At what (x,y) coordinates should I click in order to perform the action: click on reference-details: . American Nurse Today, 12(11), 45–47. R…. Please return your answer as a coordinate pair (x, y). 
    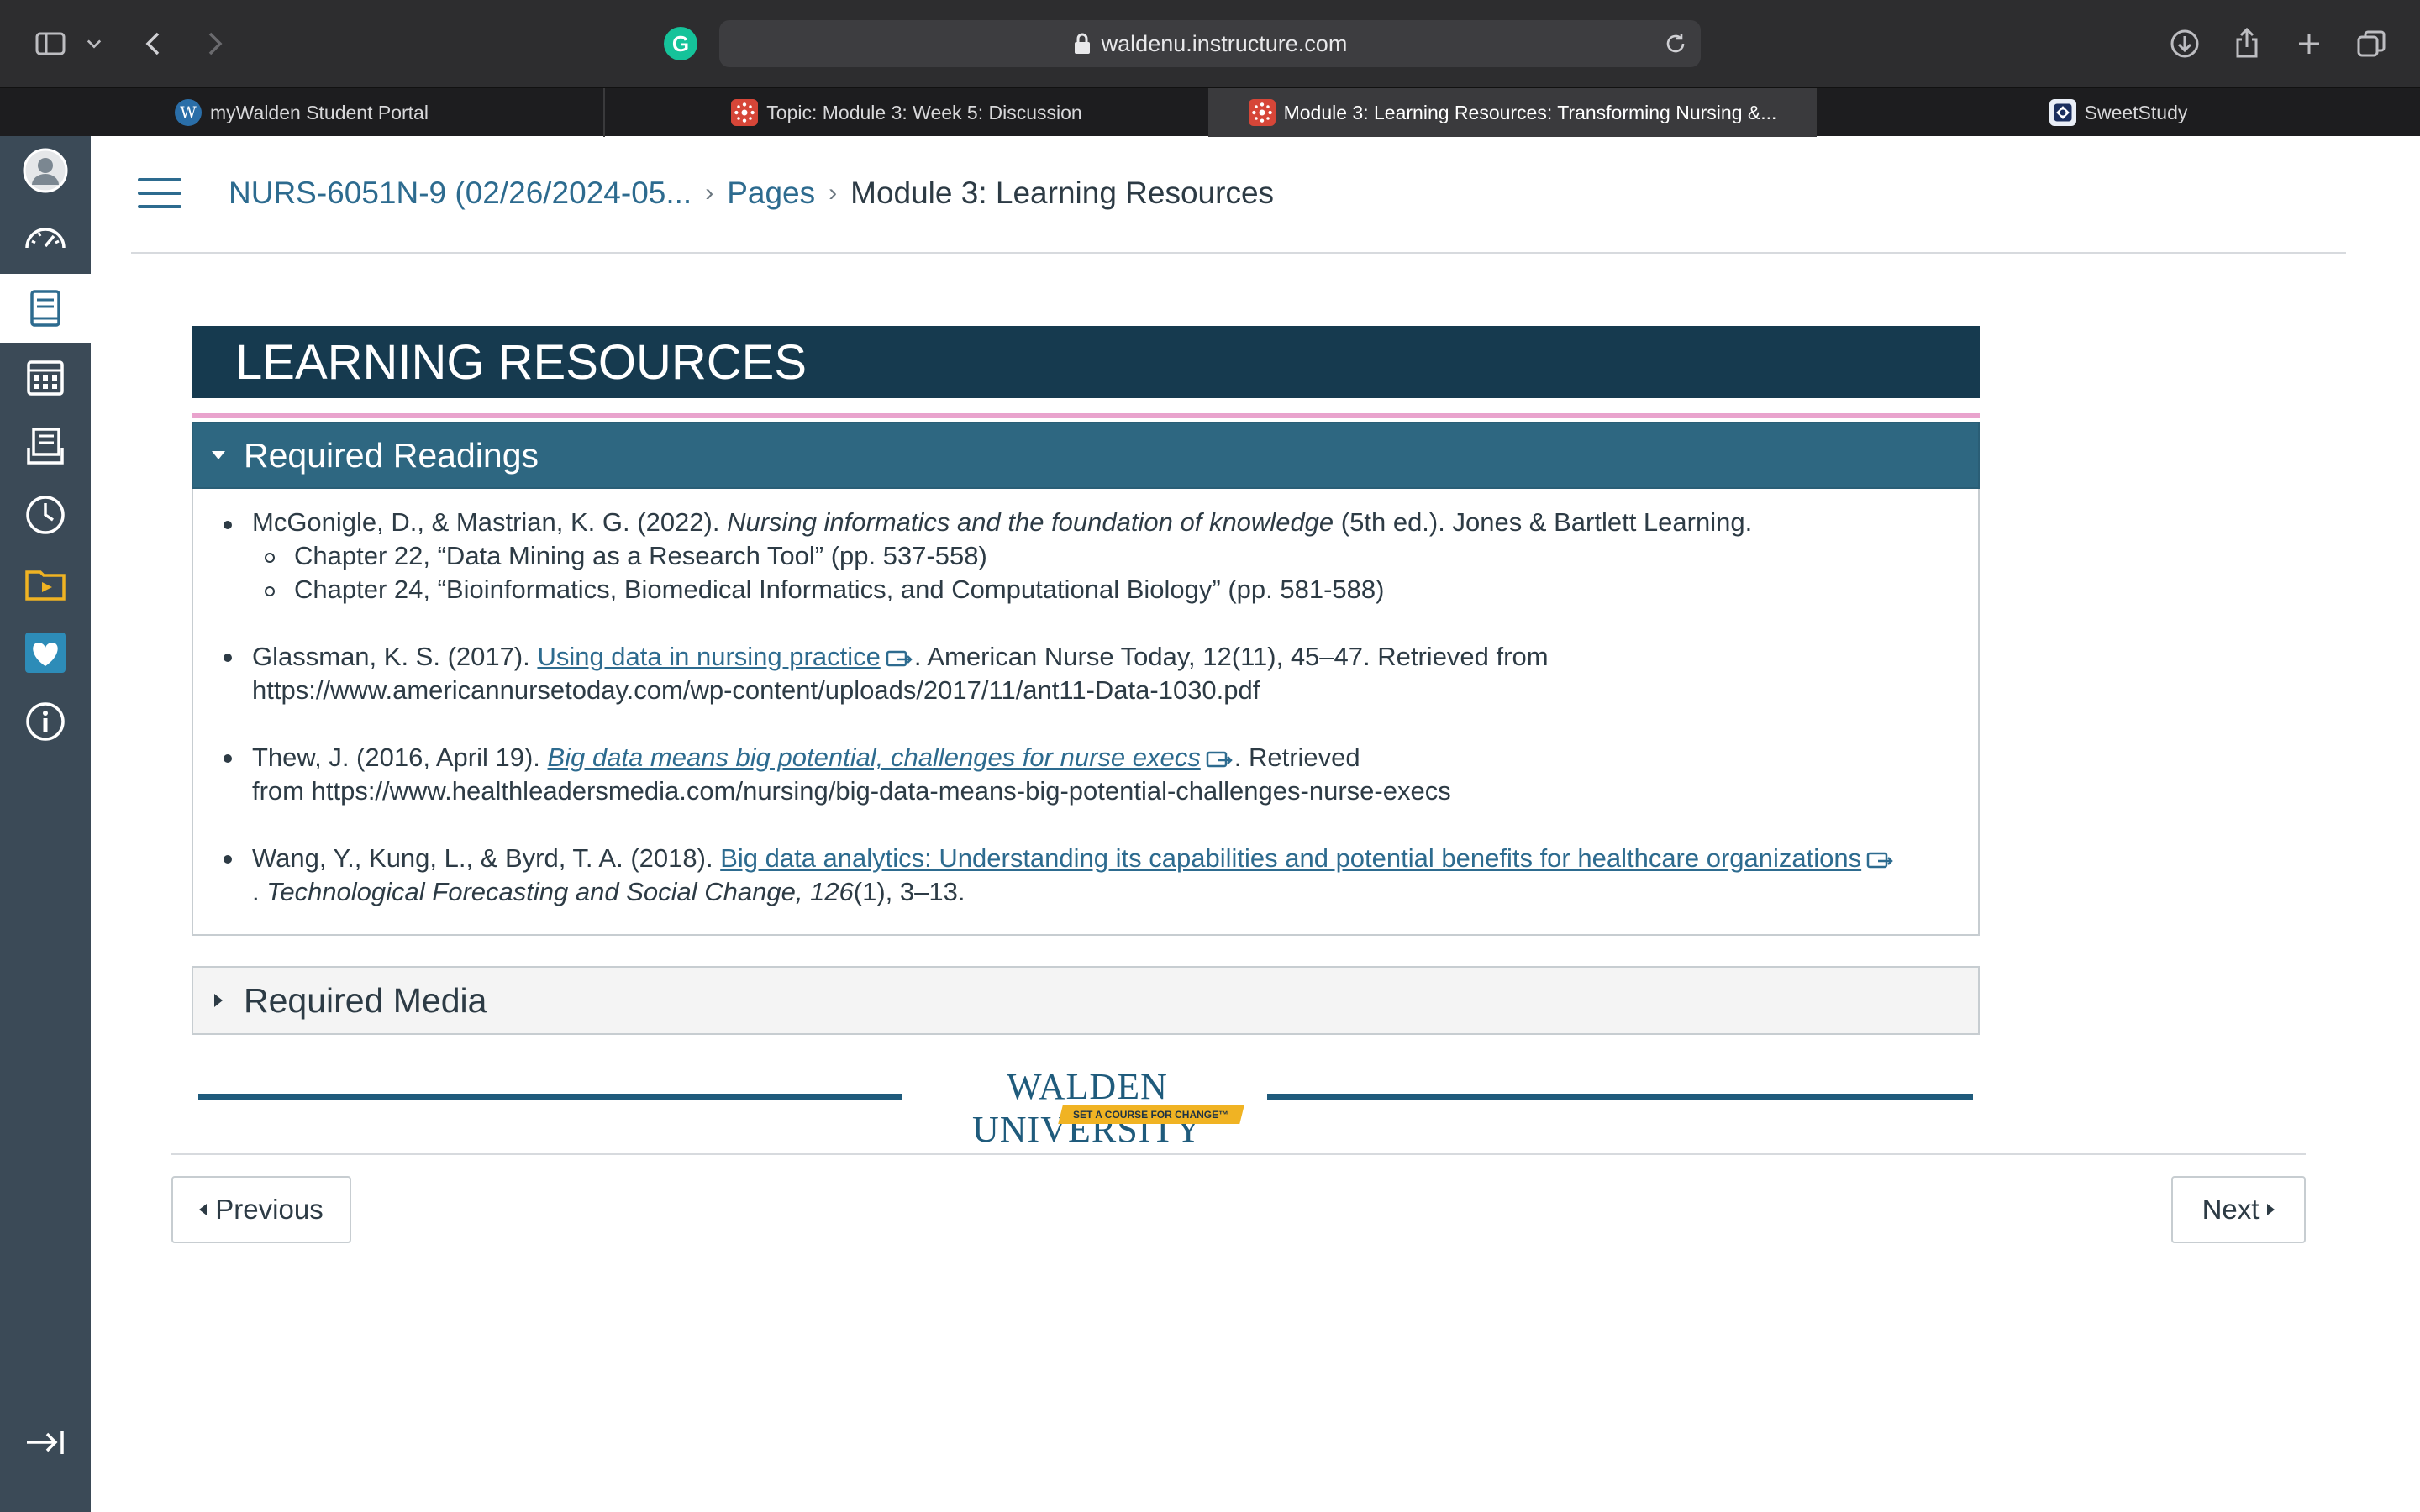
    Looking at the image, I should click on (1231, 656).